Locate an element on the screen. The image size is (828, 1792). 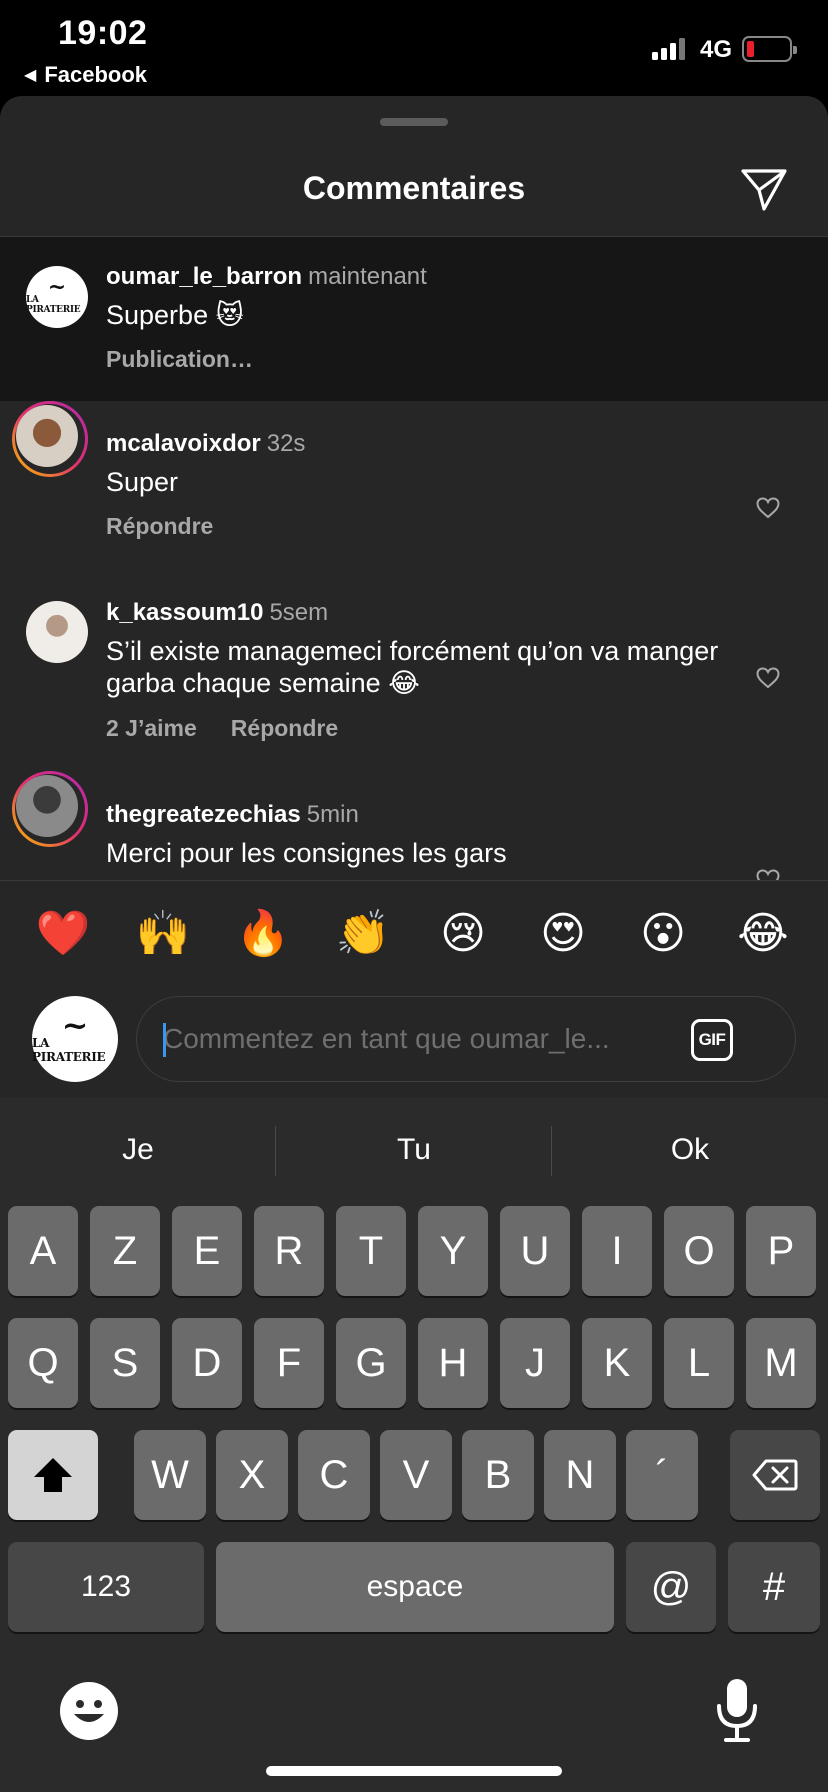
backspace-icon is located at coordinates (775, 1475).